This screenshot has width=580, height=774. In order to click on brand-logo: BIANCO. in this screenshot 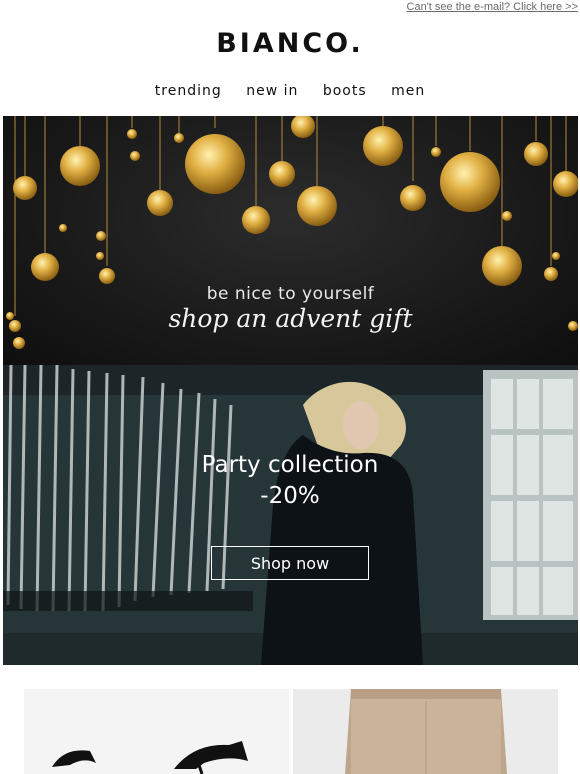, I will do `click(290, 43)`.